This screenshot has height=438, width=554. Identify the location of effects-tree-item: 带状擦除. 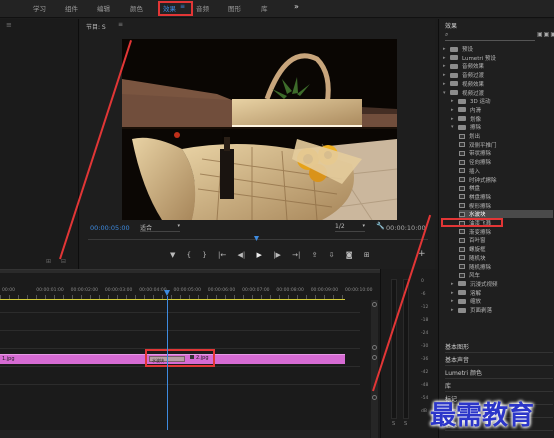
(506, 153).